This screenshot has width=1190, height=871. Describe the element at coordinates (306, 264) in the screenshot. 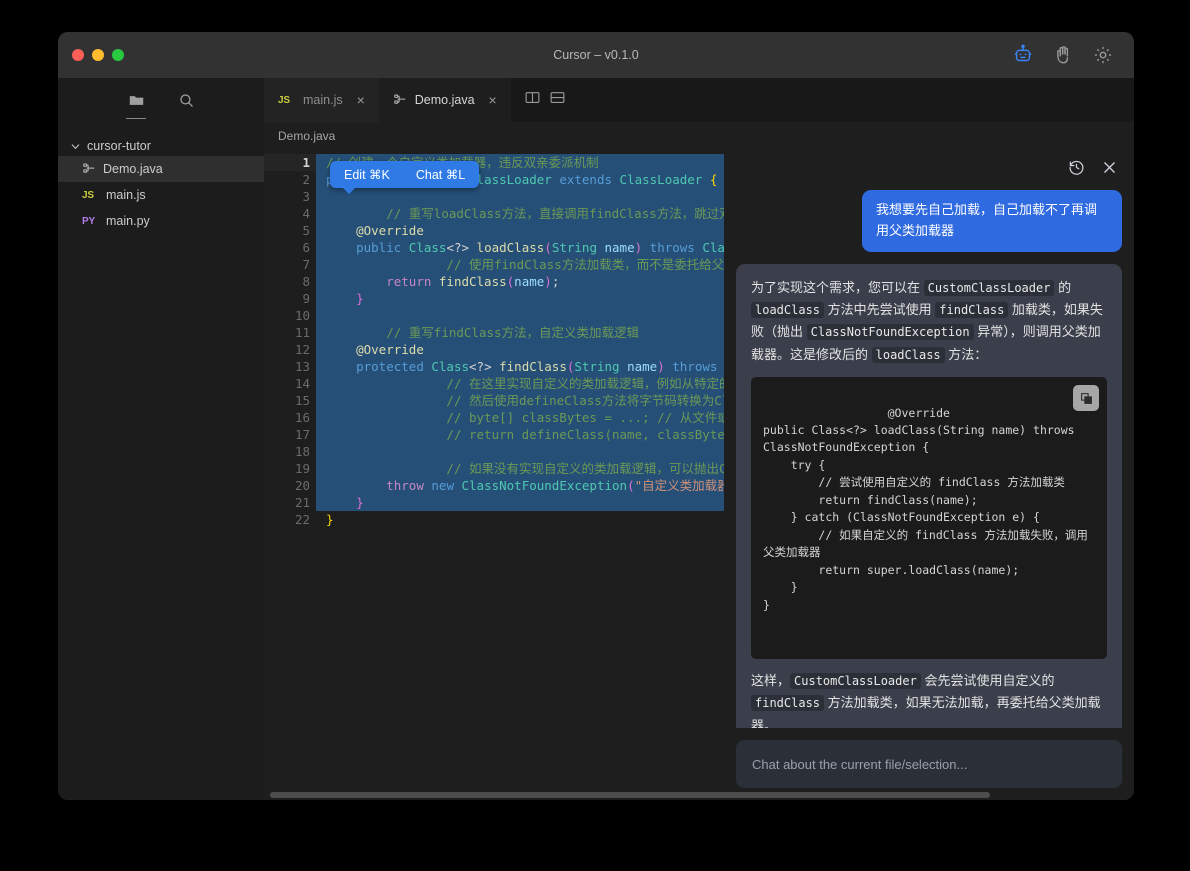

I see `line-number: 7` at that location.